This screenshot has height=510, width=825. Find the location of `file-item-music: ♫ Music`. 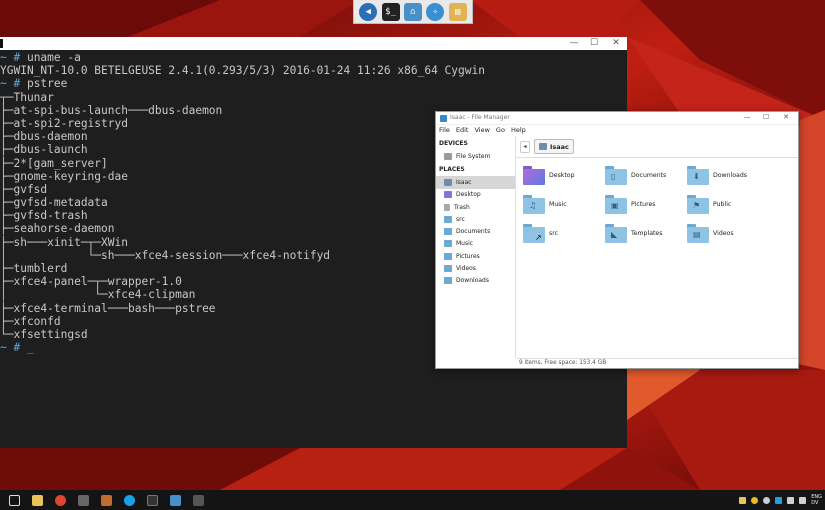

file-item-music: ♫ Music is located at coordinates (563, 204).